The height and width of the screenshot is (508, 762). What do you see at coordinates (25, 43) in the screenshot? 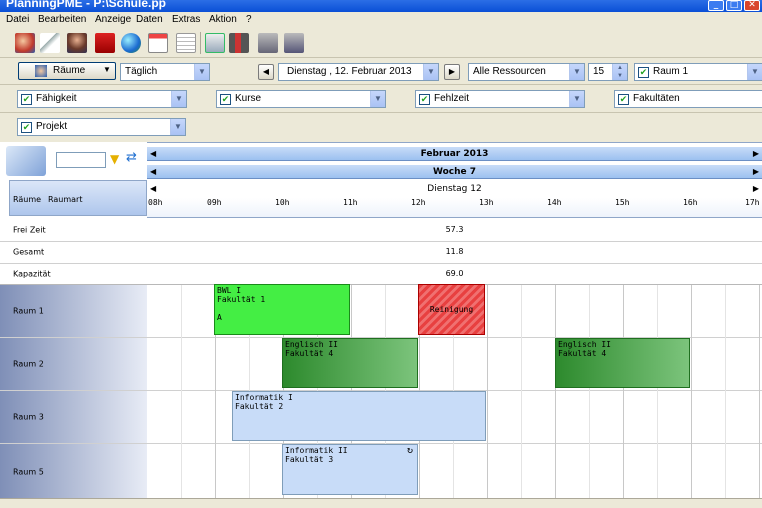
I see `users-icon` at bounding box center [25, 43].